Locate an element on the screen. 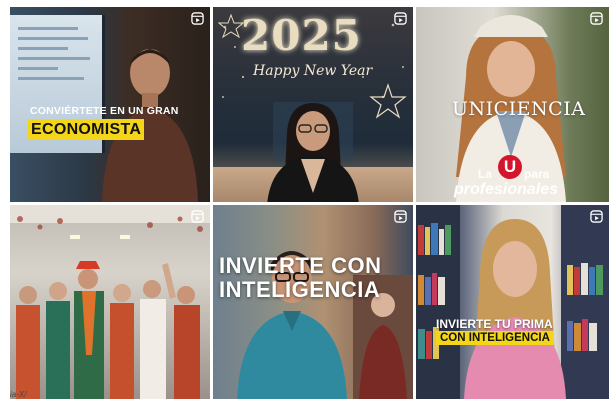  caption-line-1: INVIERTE CON is located at coordinates (300, 265).